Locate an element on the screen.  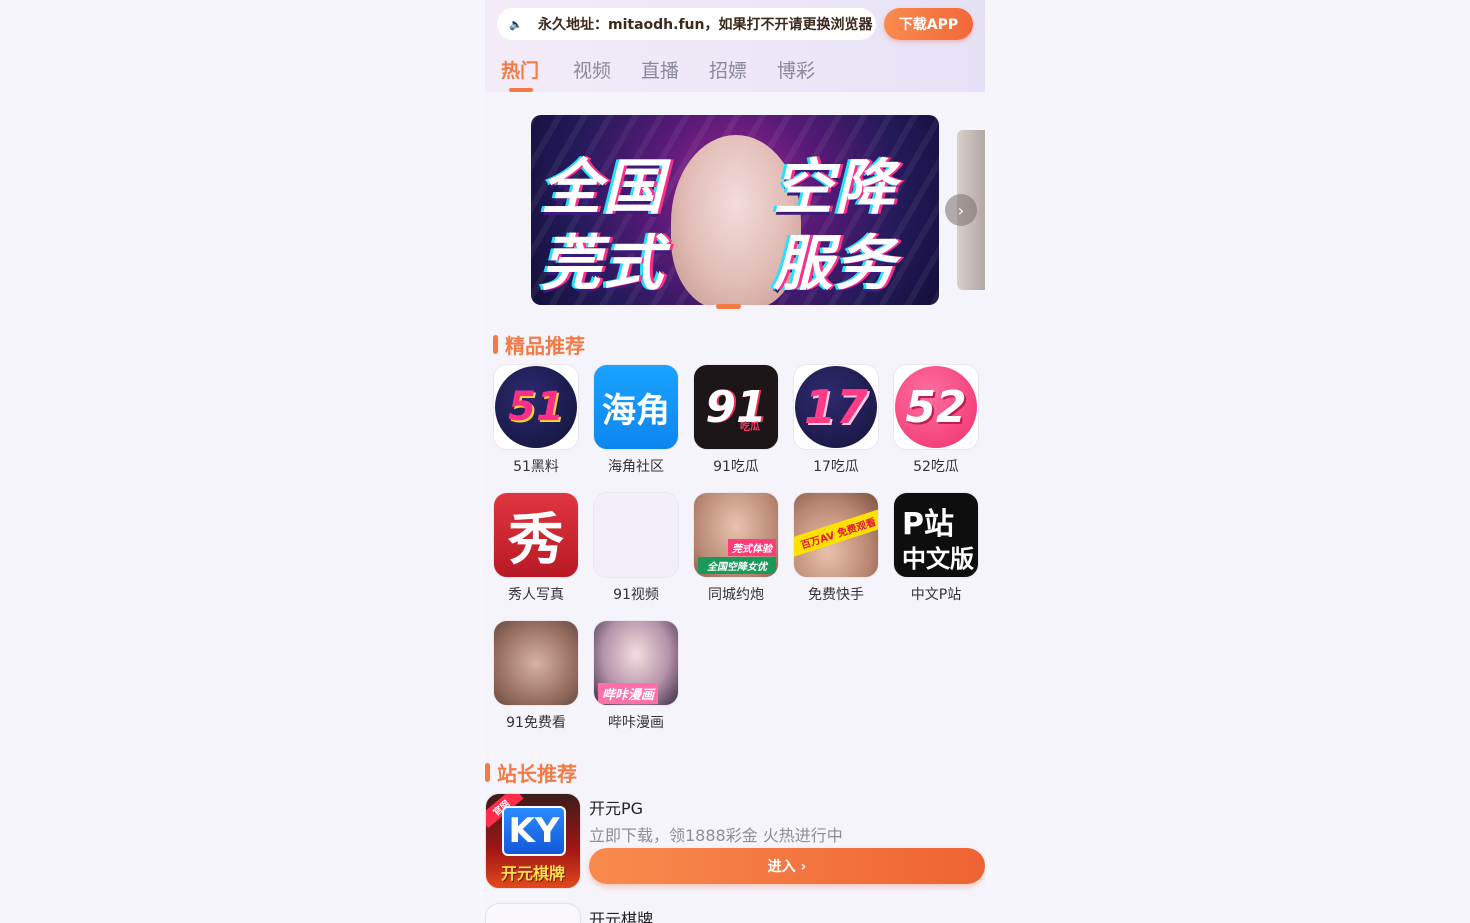
app-kuaishou-icon: 百万AV 免费观看 is located at coordinates (836, 535).